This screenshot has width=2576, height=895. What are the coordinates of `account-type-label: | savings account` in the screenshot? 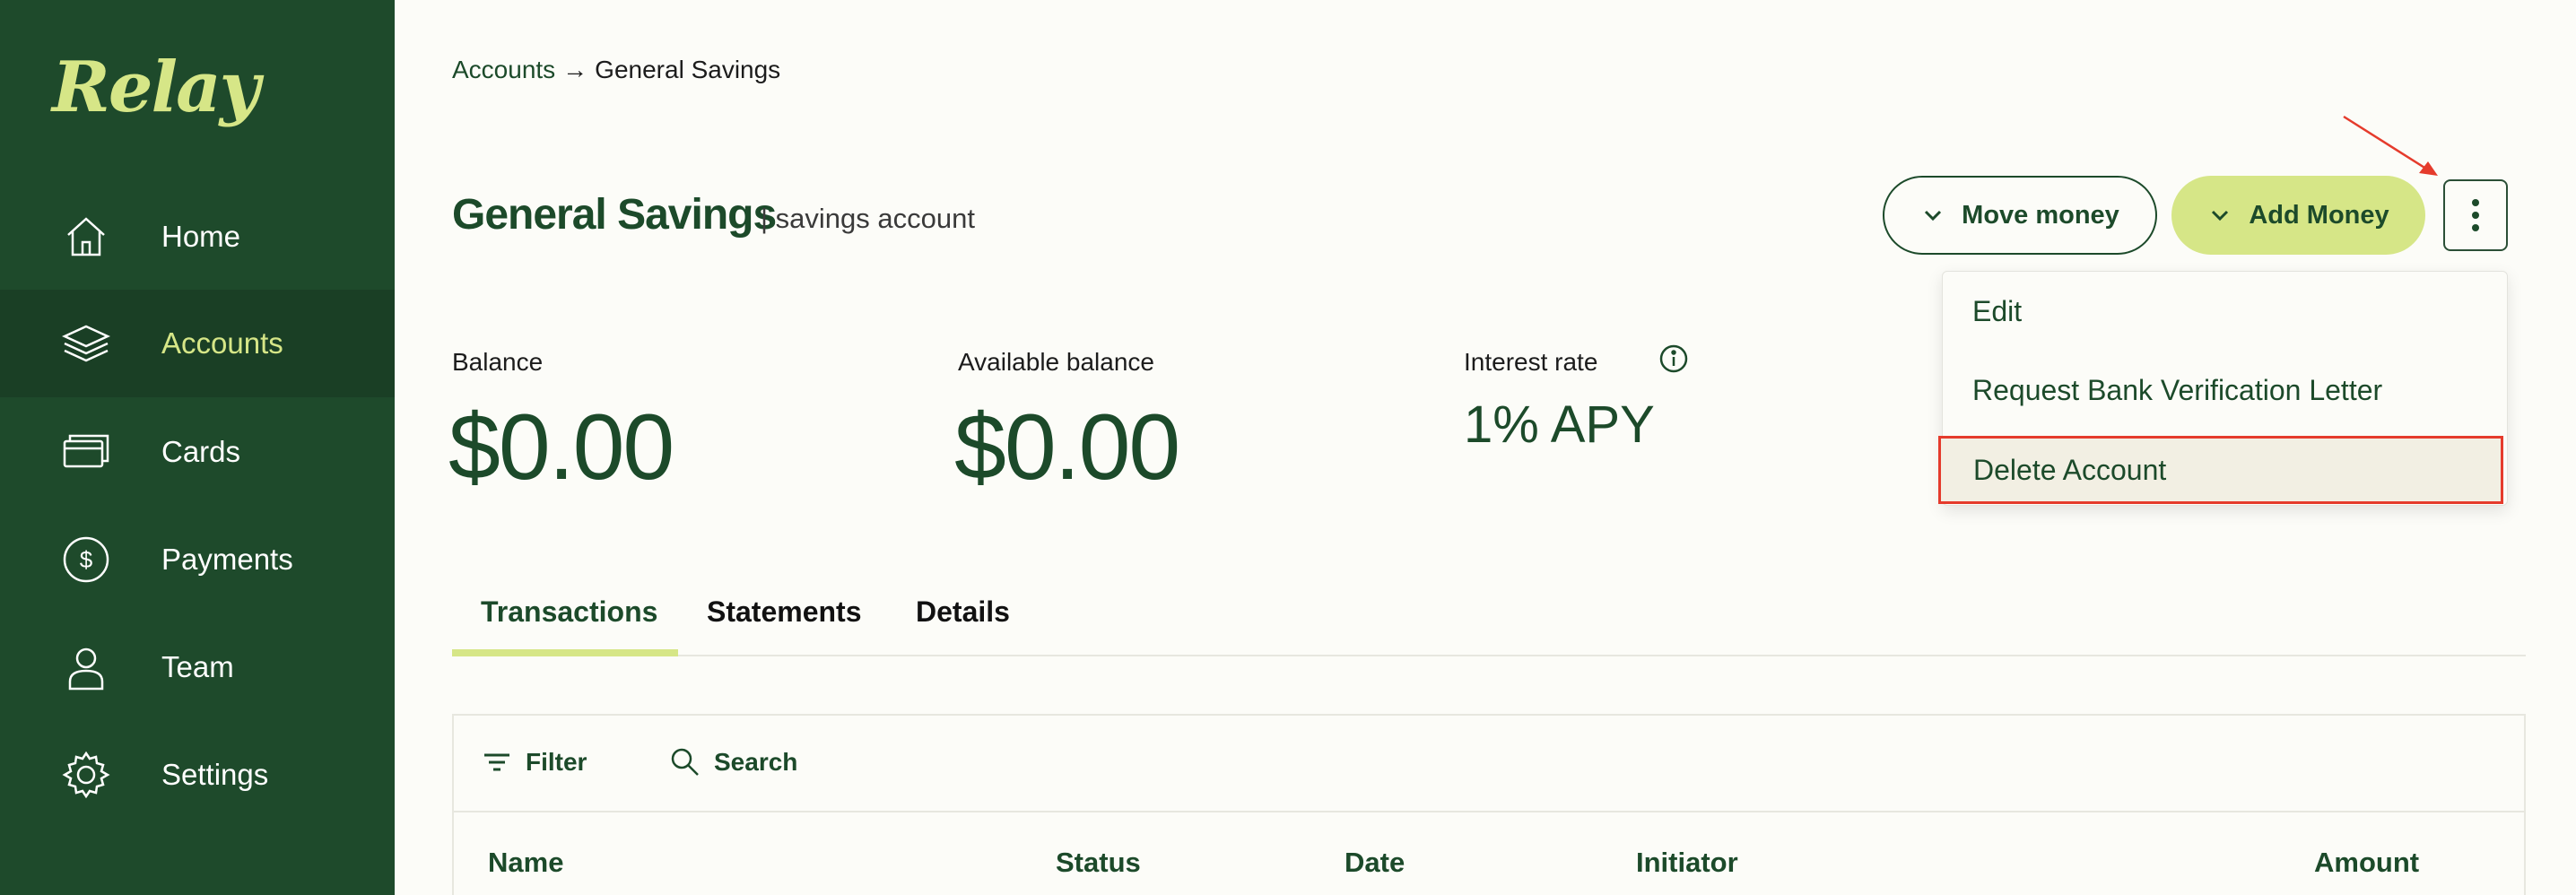 It's located at (868, 218).